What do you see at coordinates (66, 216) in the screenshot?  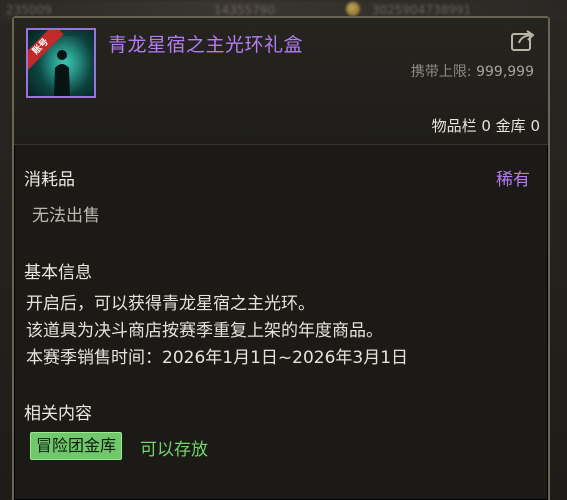 I see `sell-status: 无法出售` at bounding box center [66, 216].